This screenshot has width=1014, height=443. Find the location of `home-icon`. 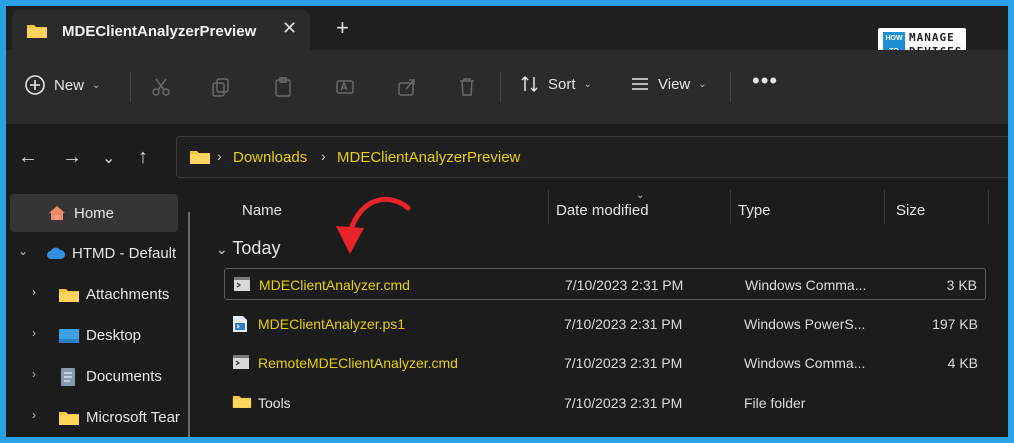

home-icon is located at coordinates (57, 213).